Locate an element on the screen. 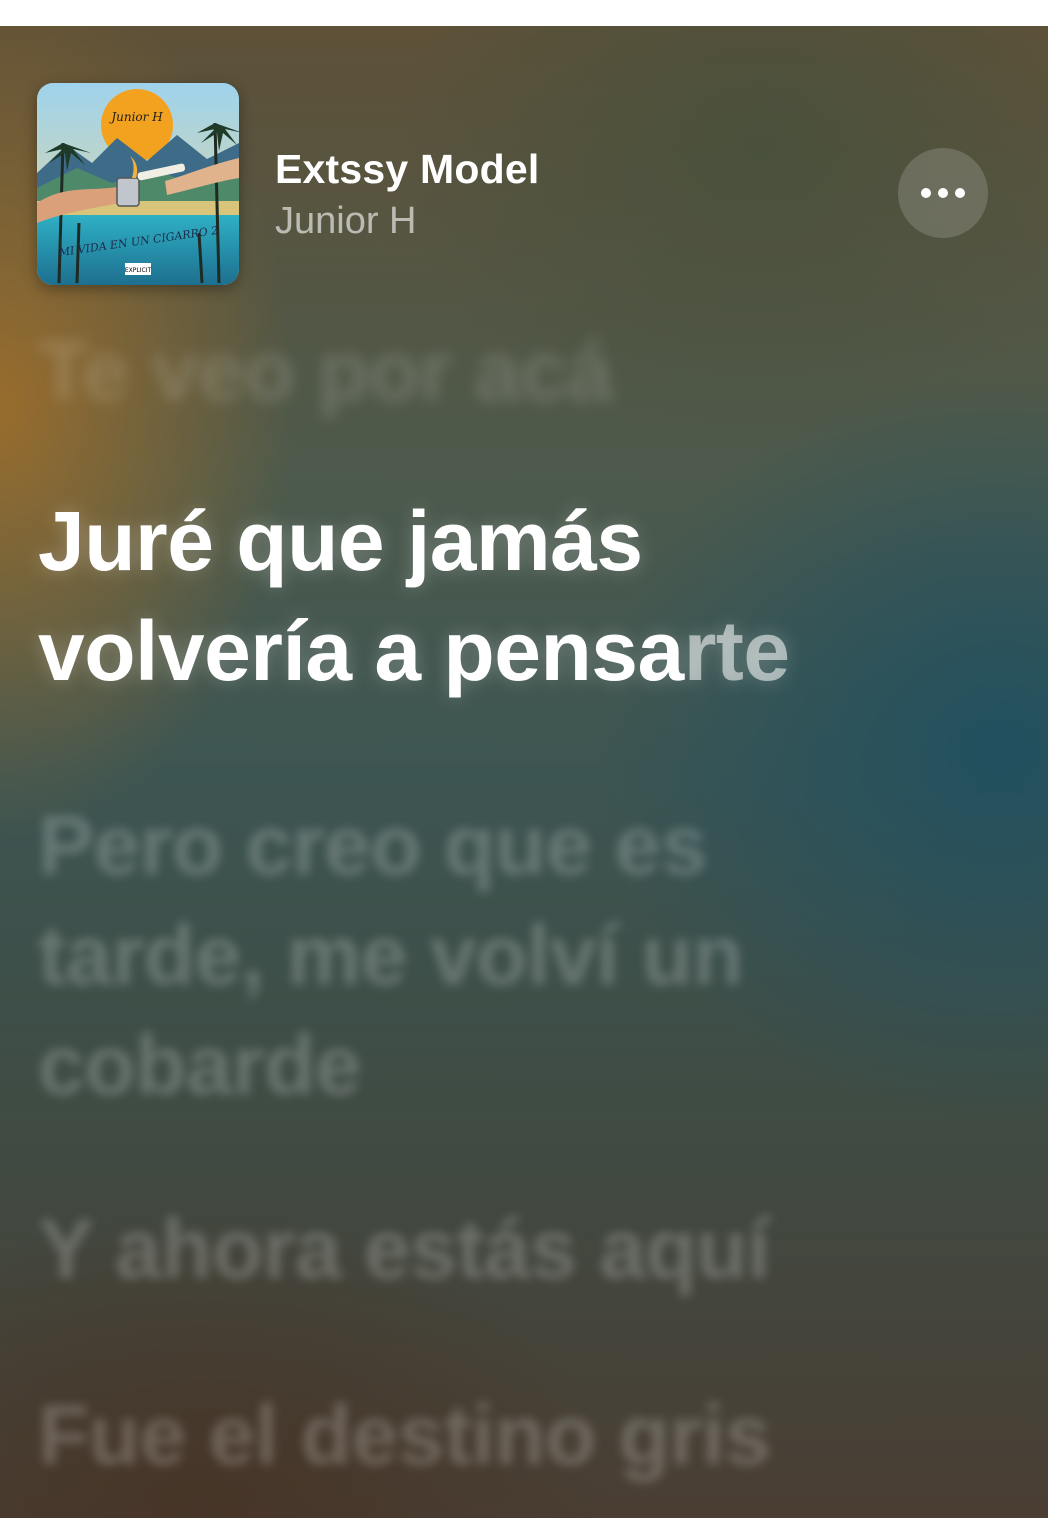 The height and width of the screenshot is (1518, 1048). more-options-button is located at coordinates (943, 193).